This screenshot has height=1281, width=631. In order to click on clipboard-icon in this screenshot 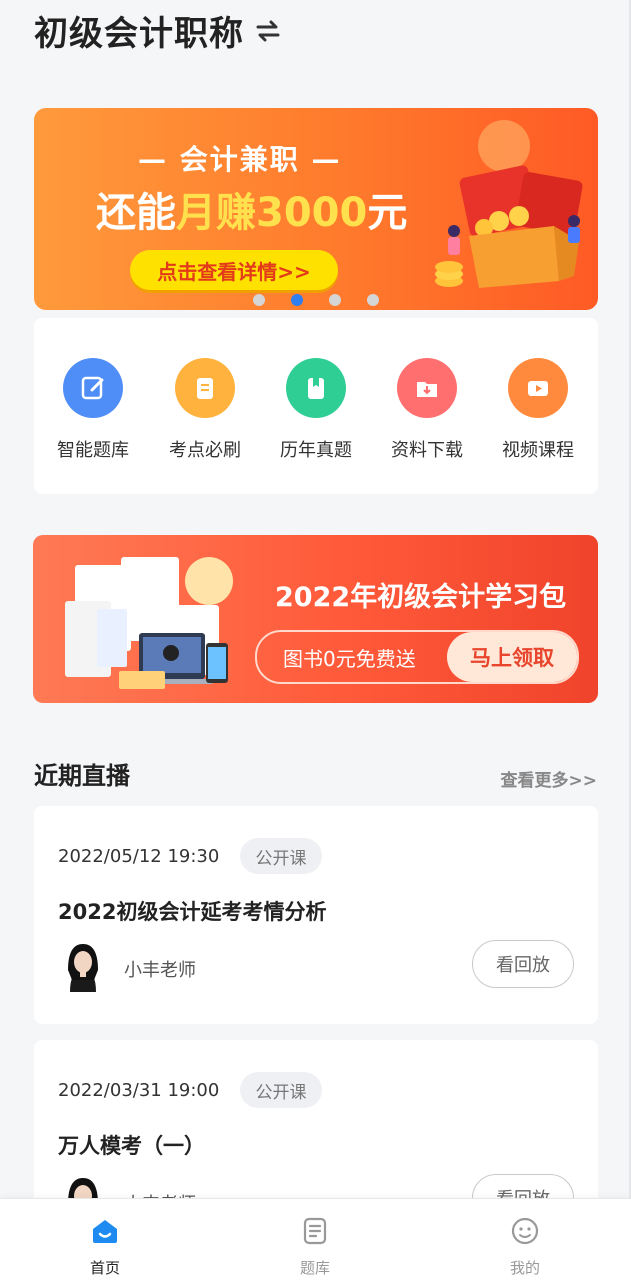, I will do `click(205, 388)`.